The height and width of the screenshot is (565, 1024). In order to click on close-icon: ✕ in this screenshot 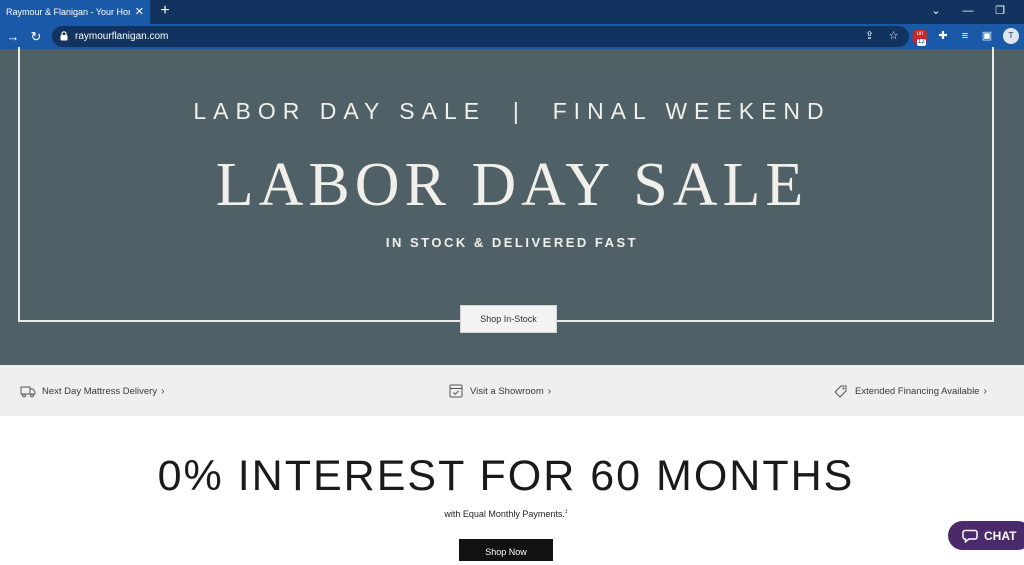, I will do `click(139, 12)`.